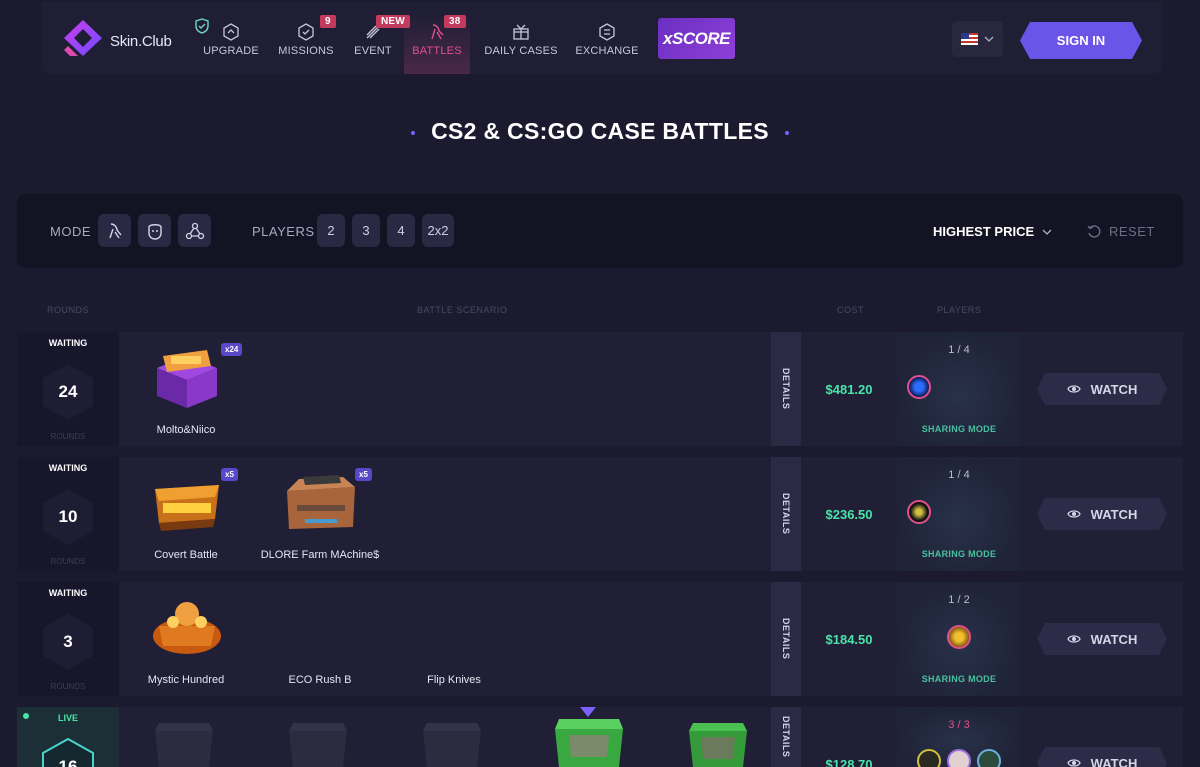 The image size is (1200, 767). What do you see at coordinates (588, 712) in the screenshot?
I see `current-case-marker-icon` at bounding box center [588, 712].